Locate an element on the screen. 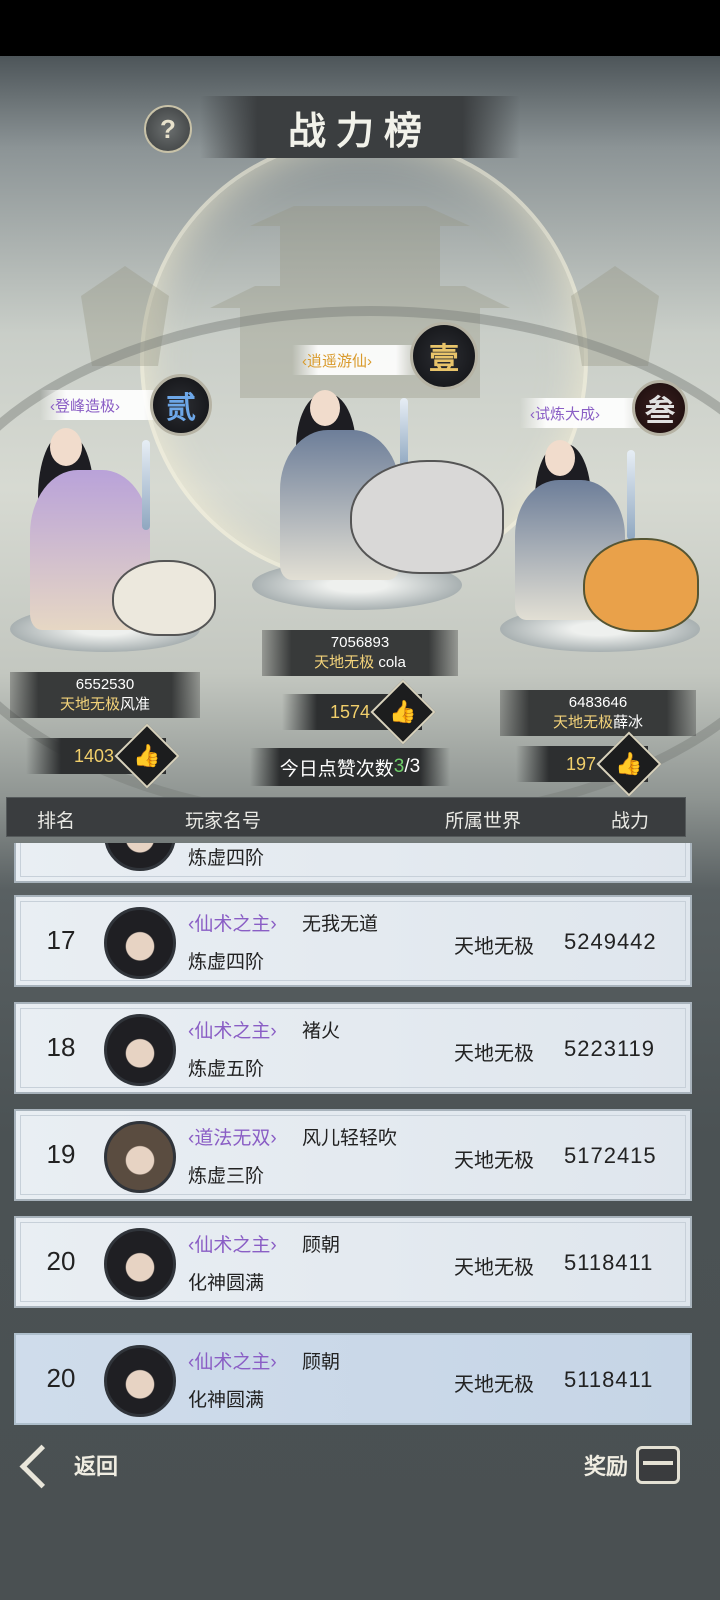  table-row: 炼虚四阶 is located at coordinates (353, 863).